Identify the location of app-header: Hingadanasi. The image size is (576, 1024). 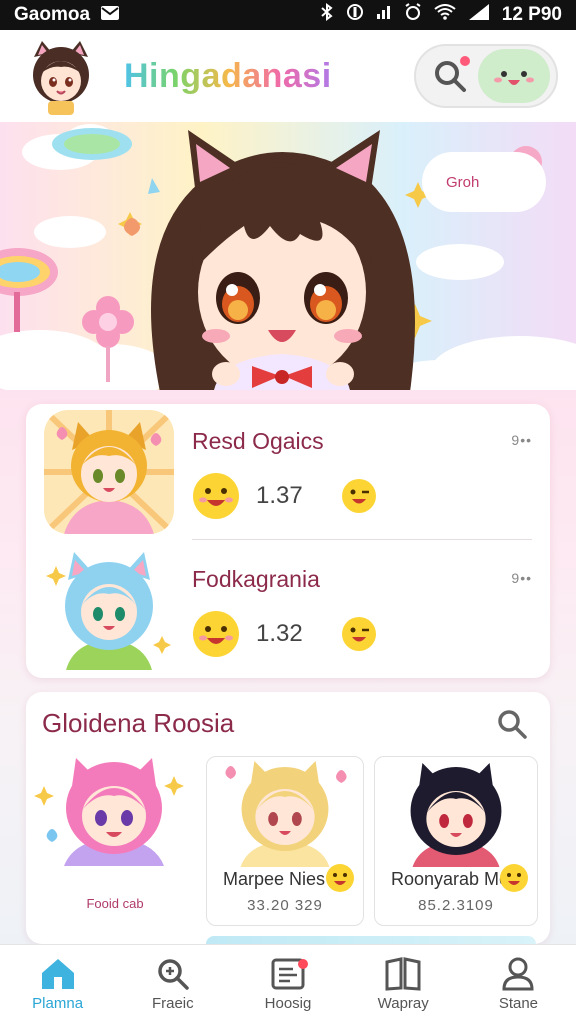
(288, 76).